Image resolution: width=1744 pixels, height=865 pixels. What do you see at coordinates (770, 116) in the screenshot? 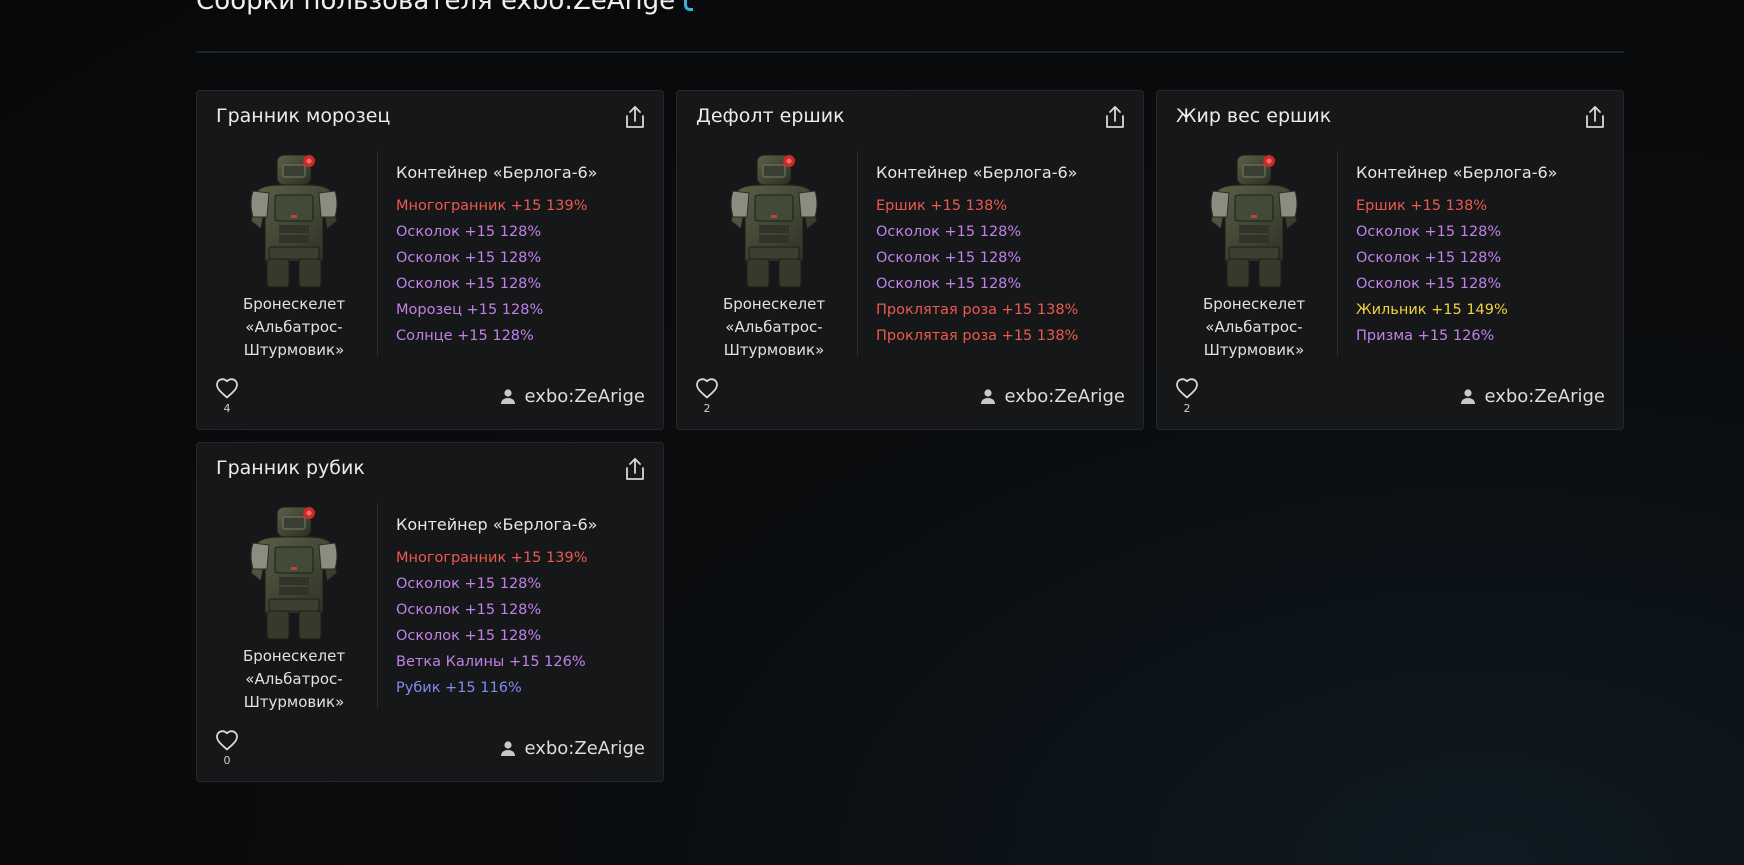
I see `build-title: Дефолт ершик` at bounding box center [770, 116].